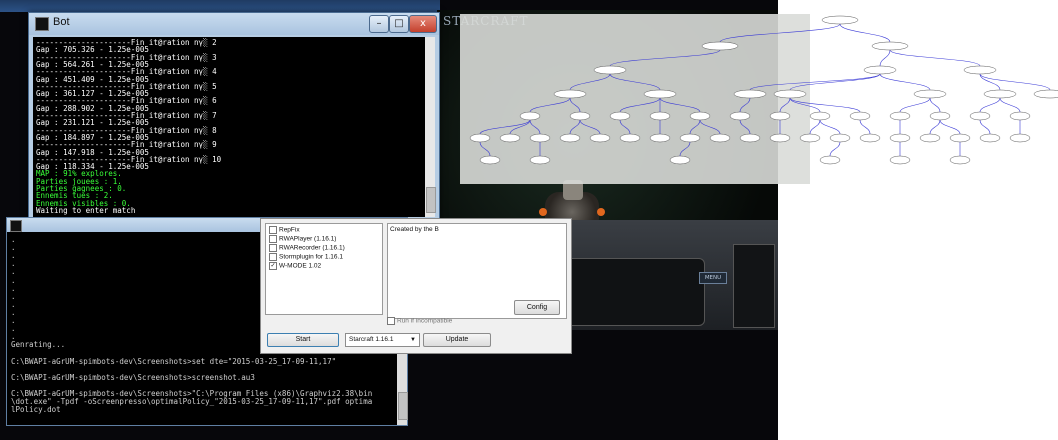 This screenshot has width=1058, height=440. Describe the element at coordinates (61, 22) in the screenshot. I see `window-title: Bot` at that location.